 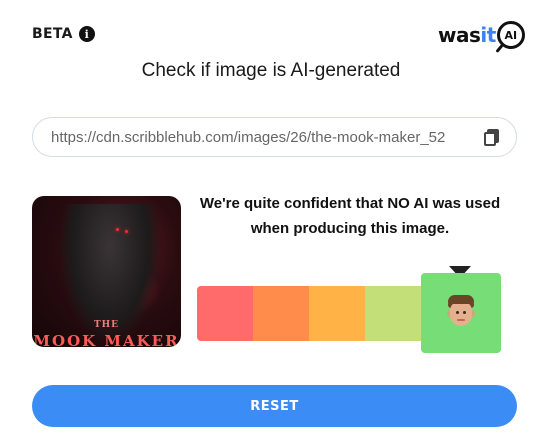 I want to click on info-icon: i, so click(x=86, y=34).